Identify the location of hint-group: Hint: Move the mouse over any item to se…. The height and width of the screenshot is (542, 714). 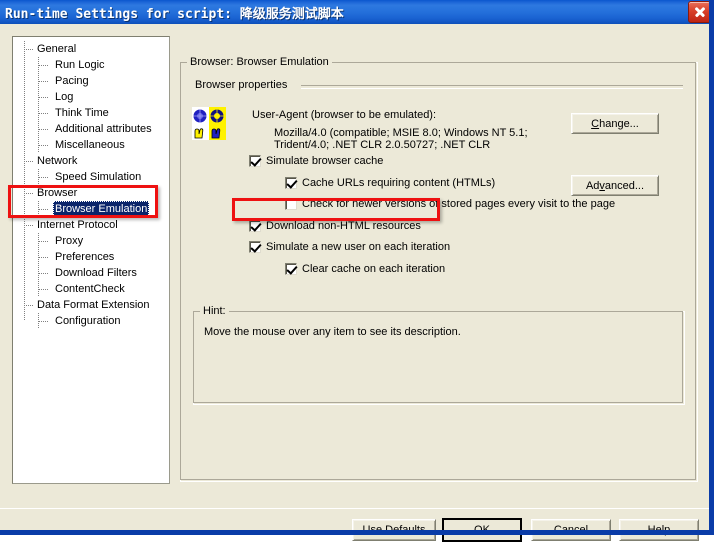
(439, 355).